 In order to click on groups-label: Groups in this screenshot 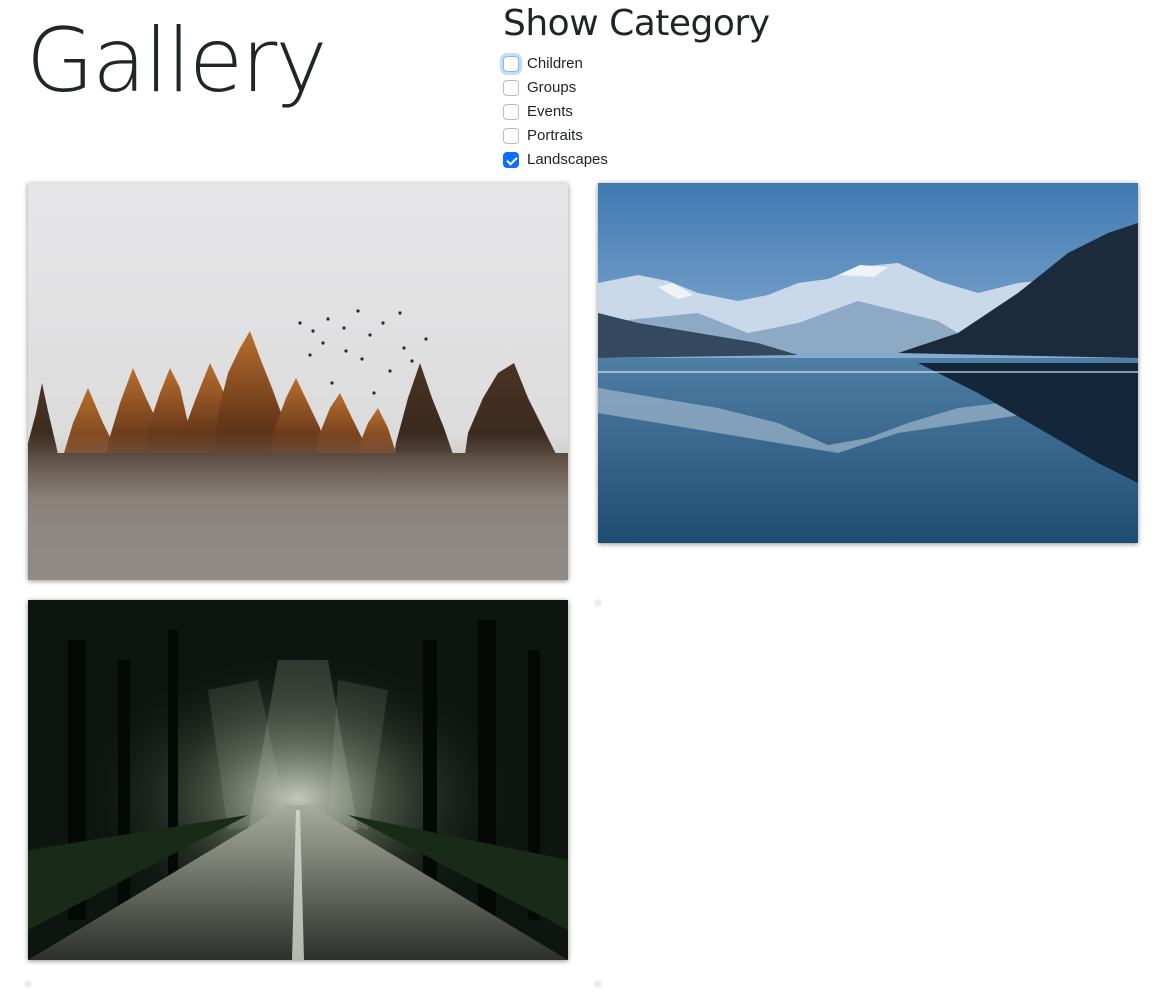, I will do `click(551, 88)`.